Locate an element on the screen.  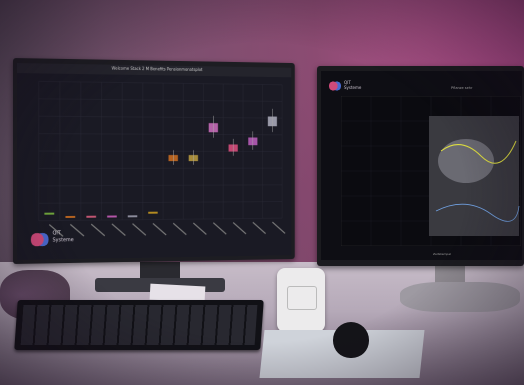
right-window-title: Pflanze sehr is located at coordinates (462, 88).